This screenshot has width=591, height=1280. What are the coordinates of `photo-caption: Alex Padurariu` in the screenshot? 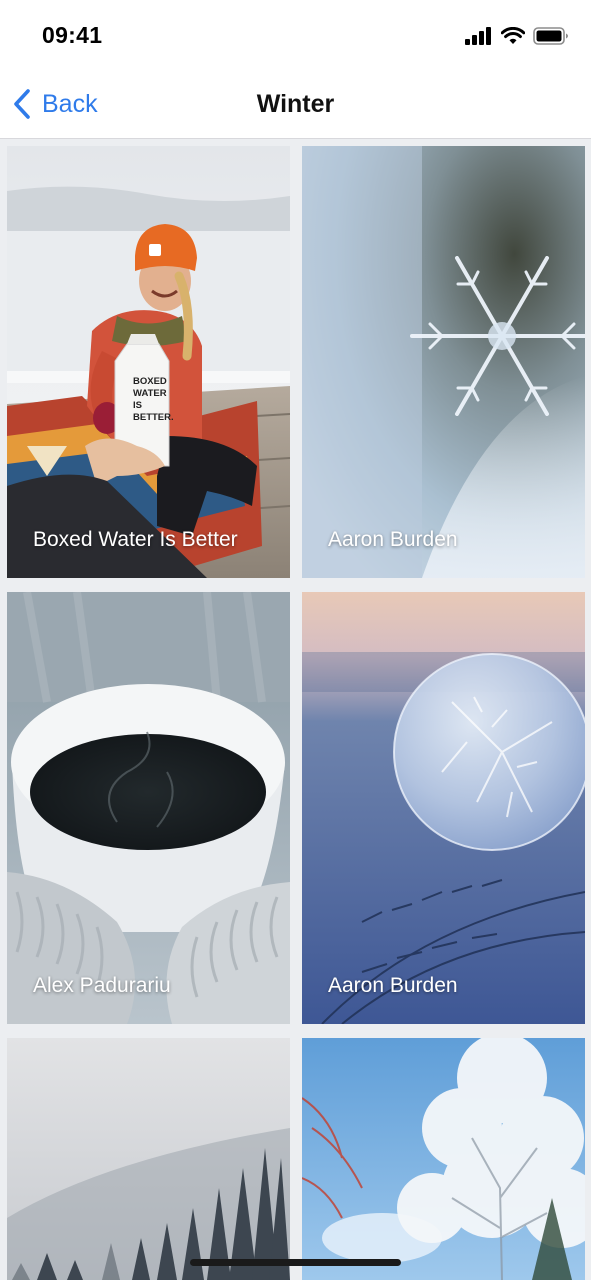 It's located at (102, 985).